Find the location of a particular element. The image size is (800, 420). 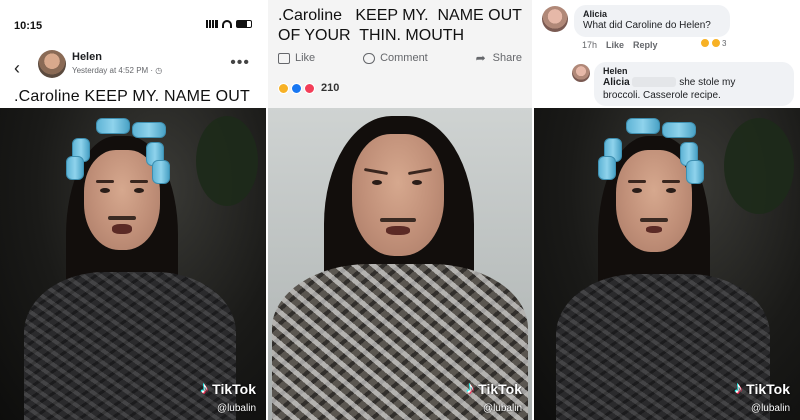

commenter-name: Alicia is located at coordinates (652, 14).